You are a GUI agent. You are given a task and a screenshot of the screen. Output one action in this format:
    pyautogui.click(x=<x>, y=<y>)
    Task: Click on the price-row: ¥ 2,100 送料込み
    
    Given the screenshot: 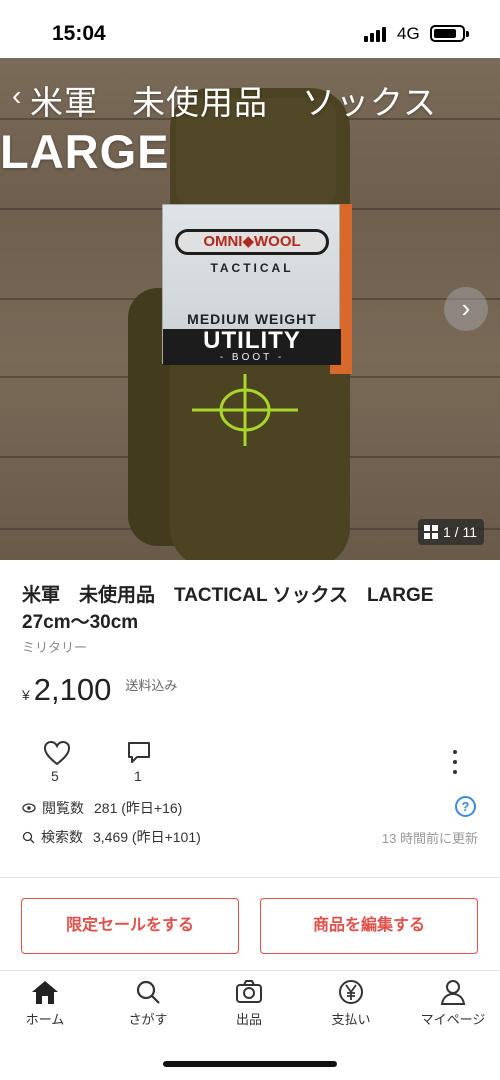 What is the action you would take?
    pyautogui.click(x=99, y=690)
    